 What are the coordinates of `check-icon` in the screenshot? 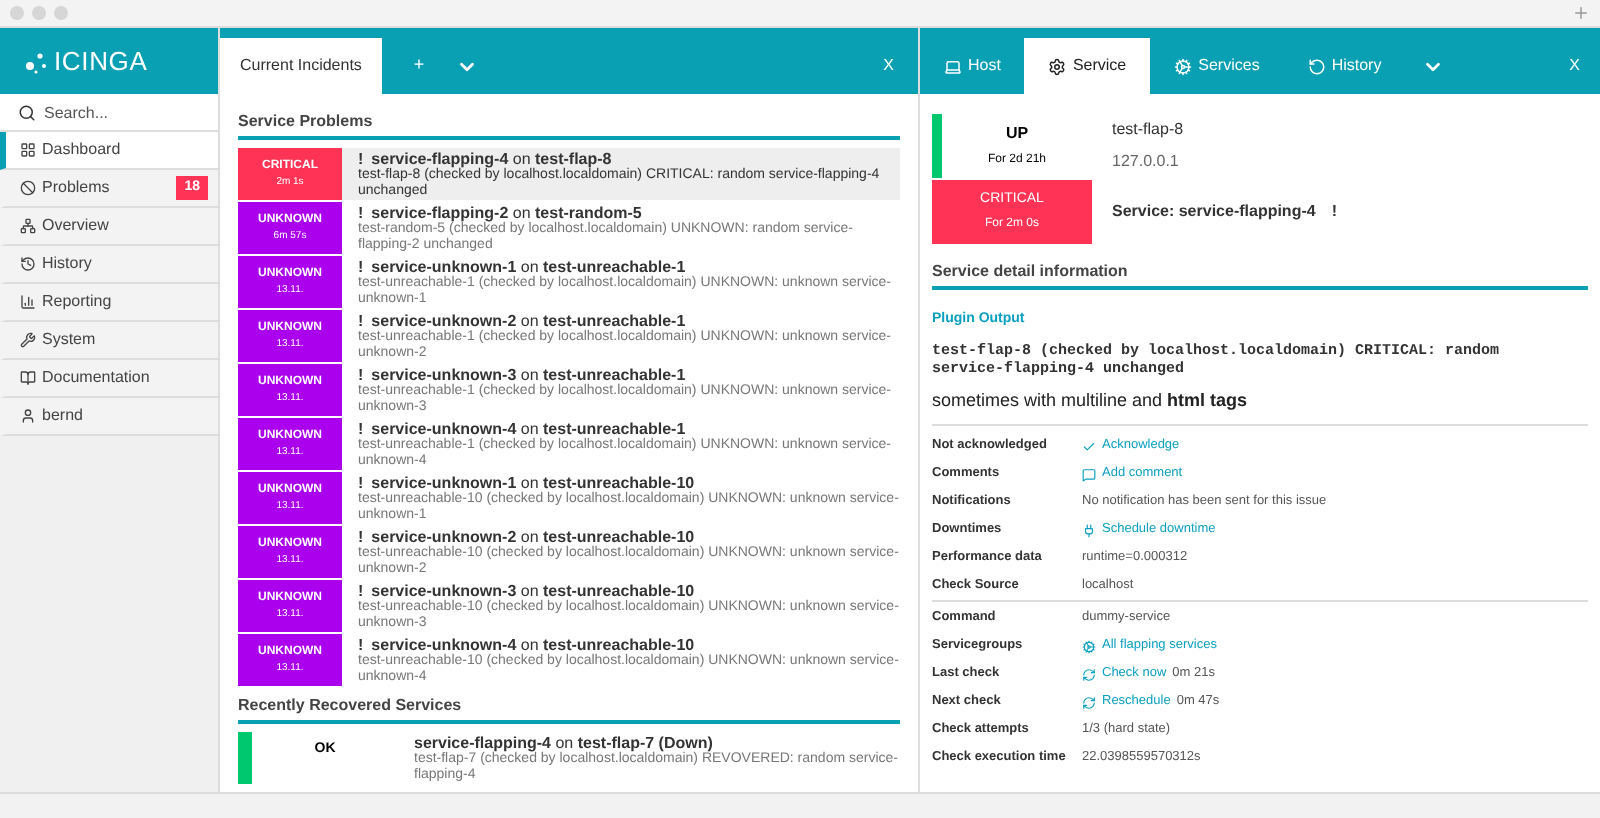 It's located at (1089, 446).